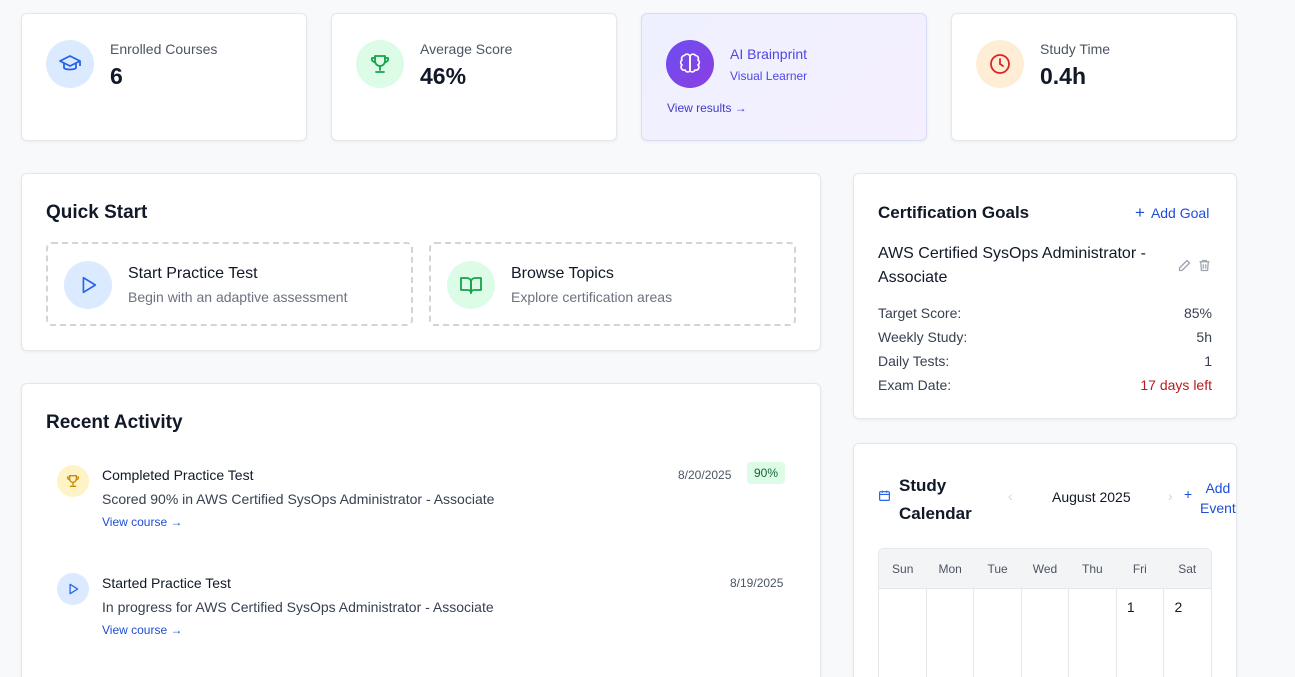 This screenshot has width=1295, height=677. I want to click on calendar-day: 1, so click(1141, 633).